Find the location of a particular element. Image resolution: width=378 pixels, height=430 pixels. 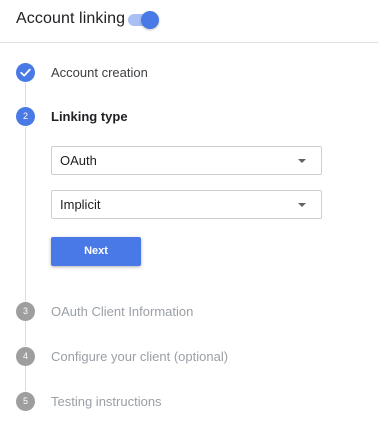

step-1-label: Account creation is located at coordinates (99, 73).